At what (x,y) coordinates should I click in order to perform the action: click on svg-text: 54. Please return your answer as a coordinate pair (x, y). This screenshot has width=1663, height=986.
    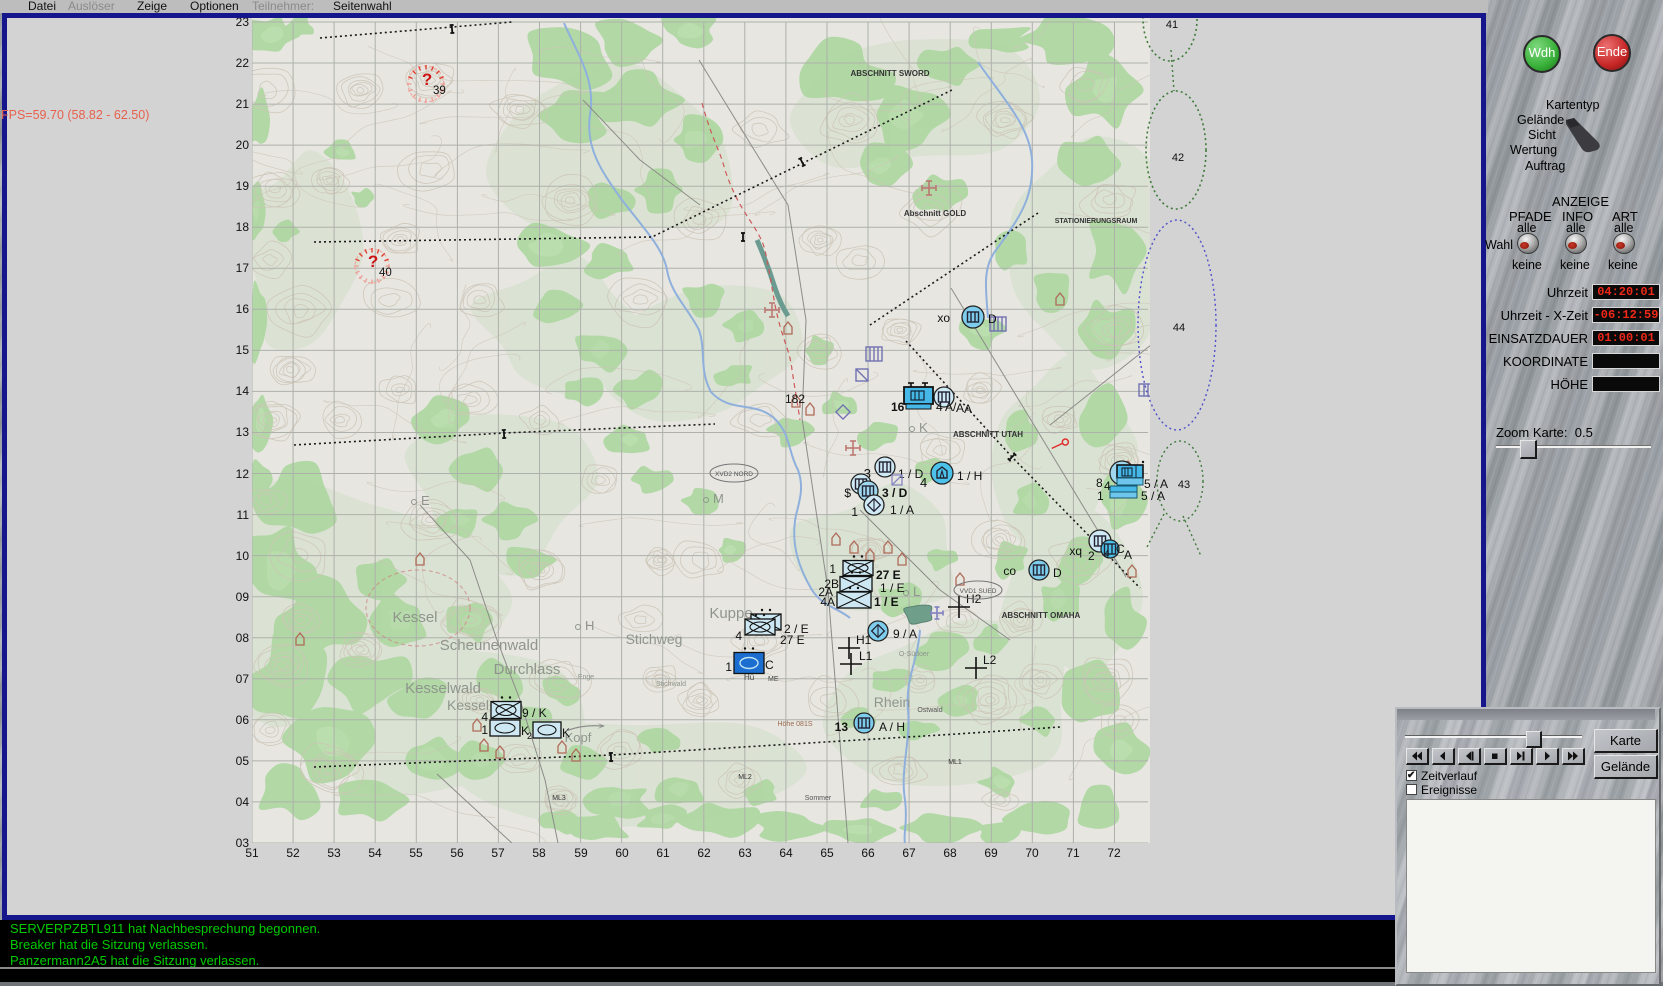
    Looking at the image, I should click on (375, 853).